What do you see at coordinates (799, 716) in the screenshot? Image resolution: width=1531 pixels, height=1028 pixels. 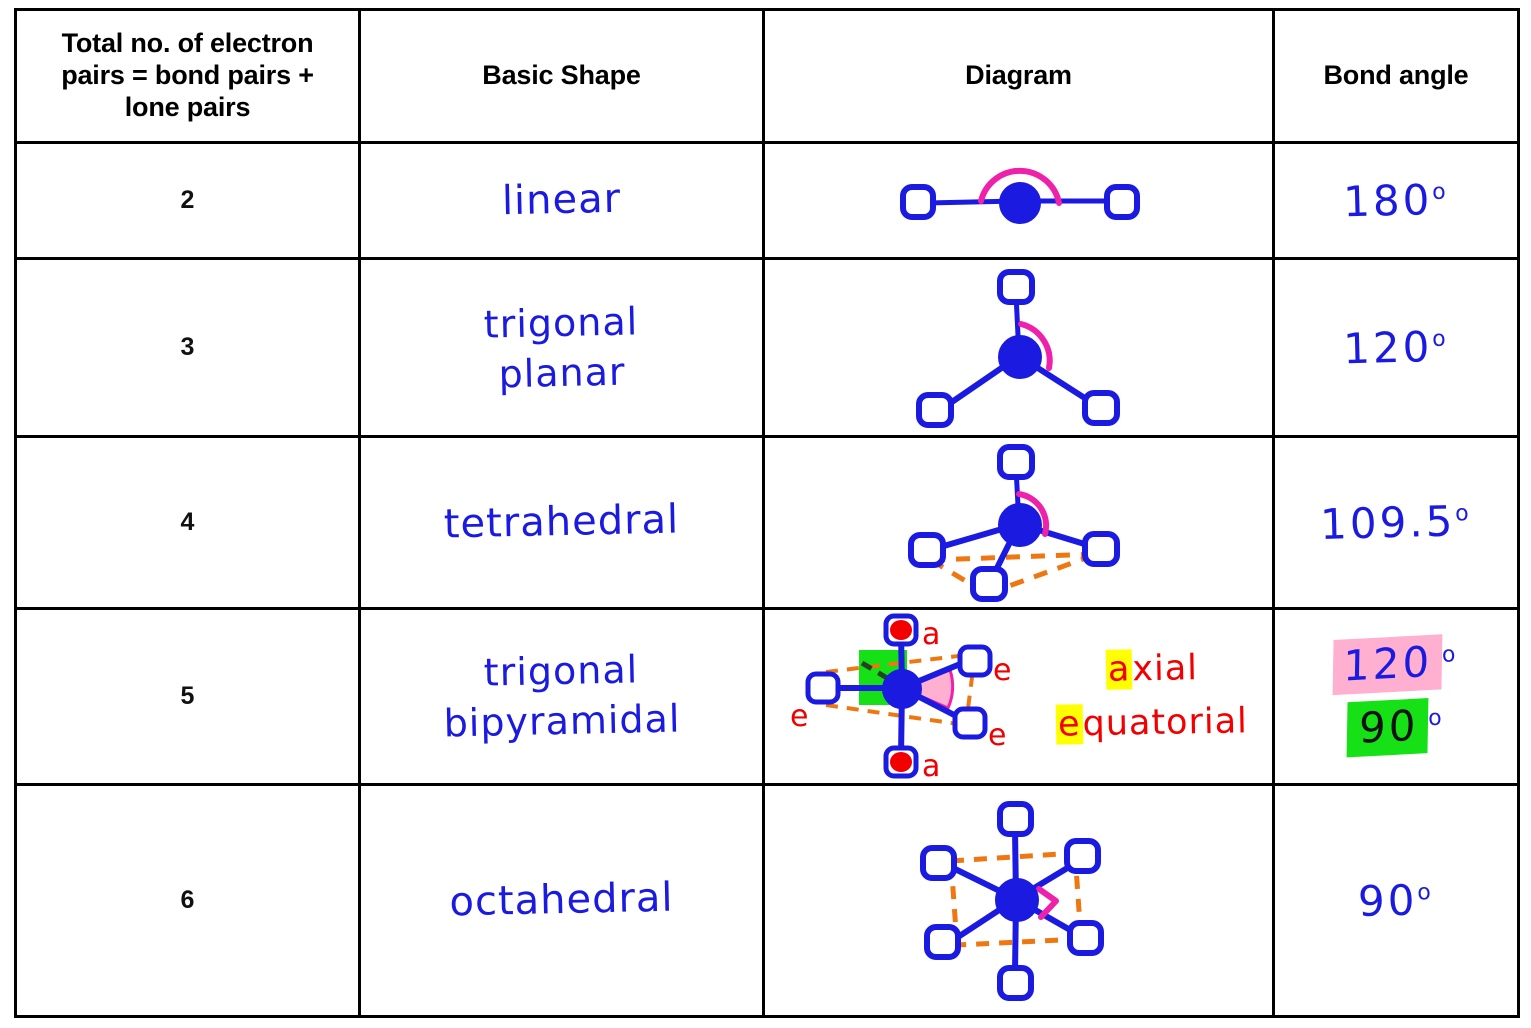 I see `label-equatorial-left: e` at bounding box center [799, 716].